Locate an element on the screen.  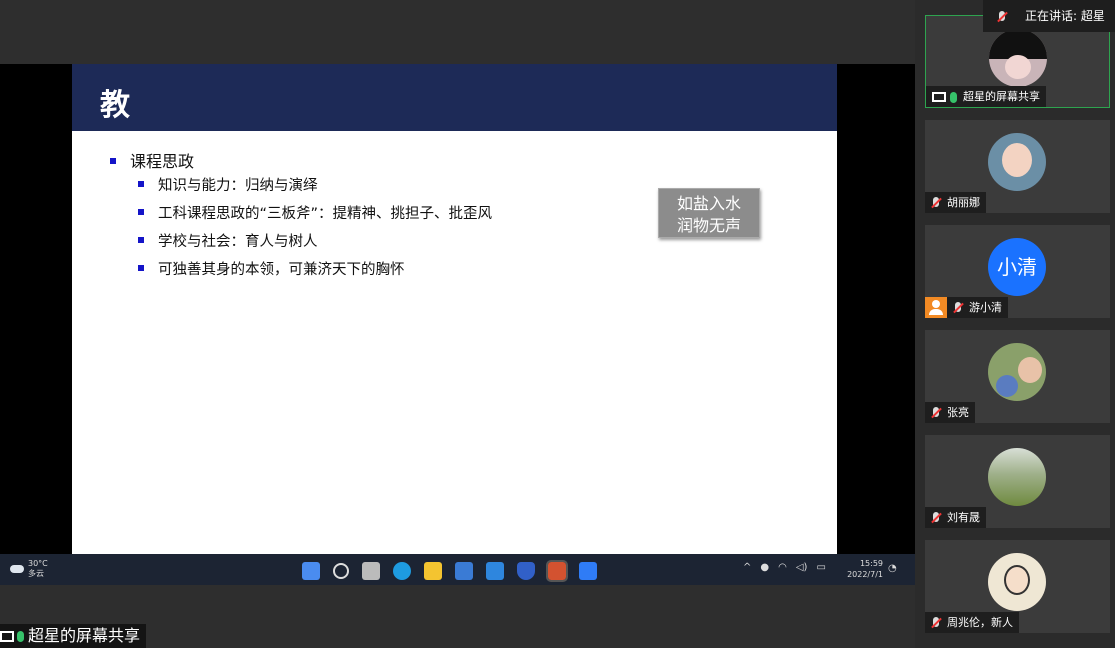
participant-name: 游小清 is located at coordinates (985, 307).